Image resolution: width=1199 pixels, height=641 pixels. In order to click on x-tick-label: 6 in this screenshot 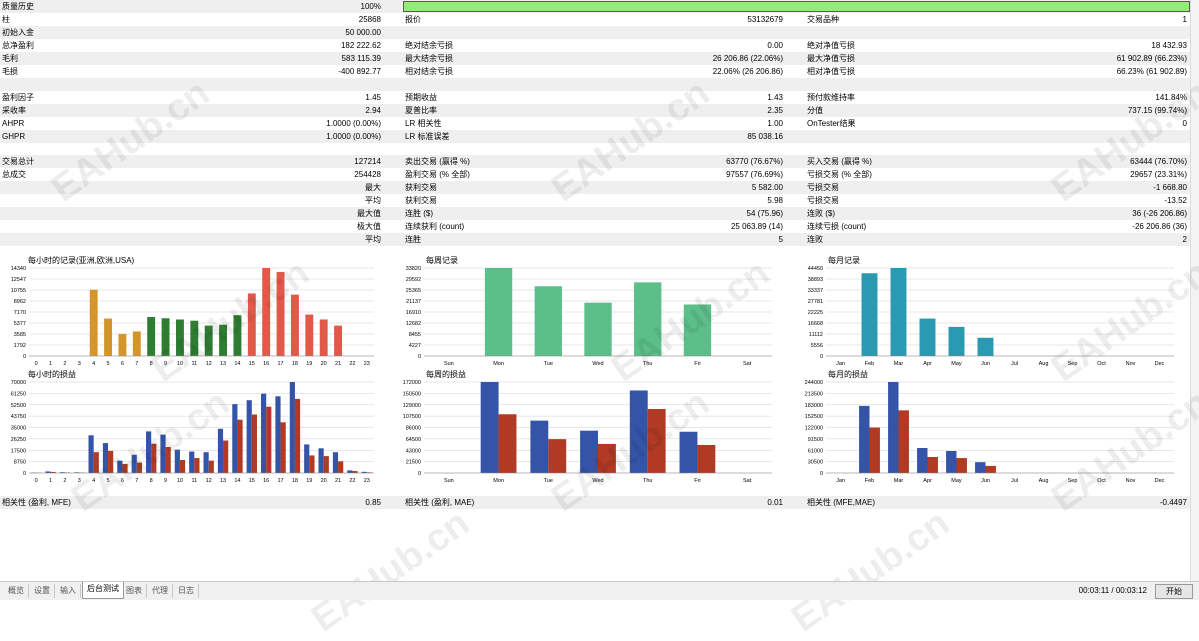, I will do `click(122, 481)`.